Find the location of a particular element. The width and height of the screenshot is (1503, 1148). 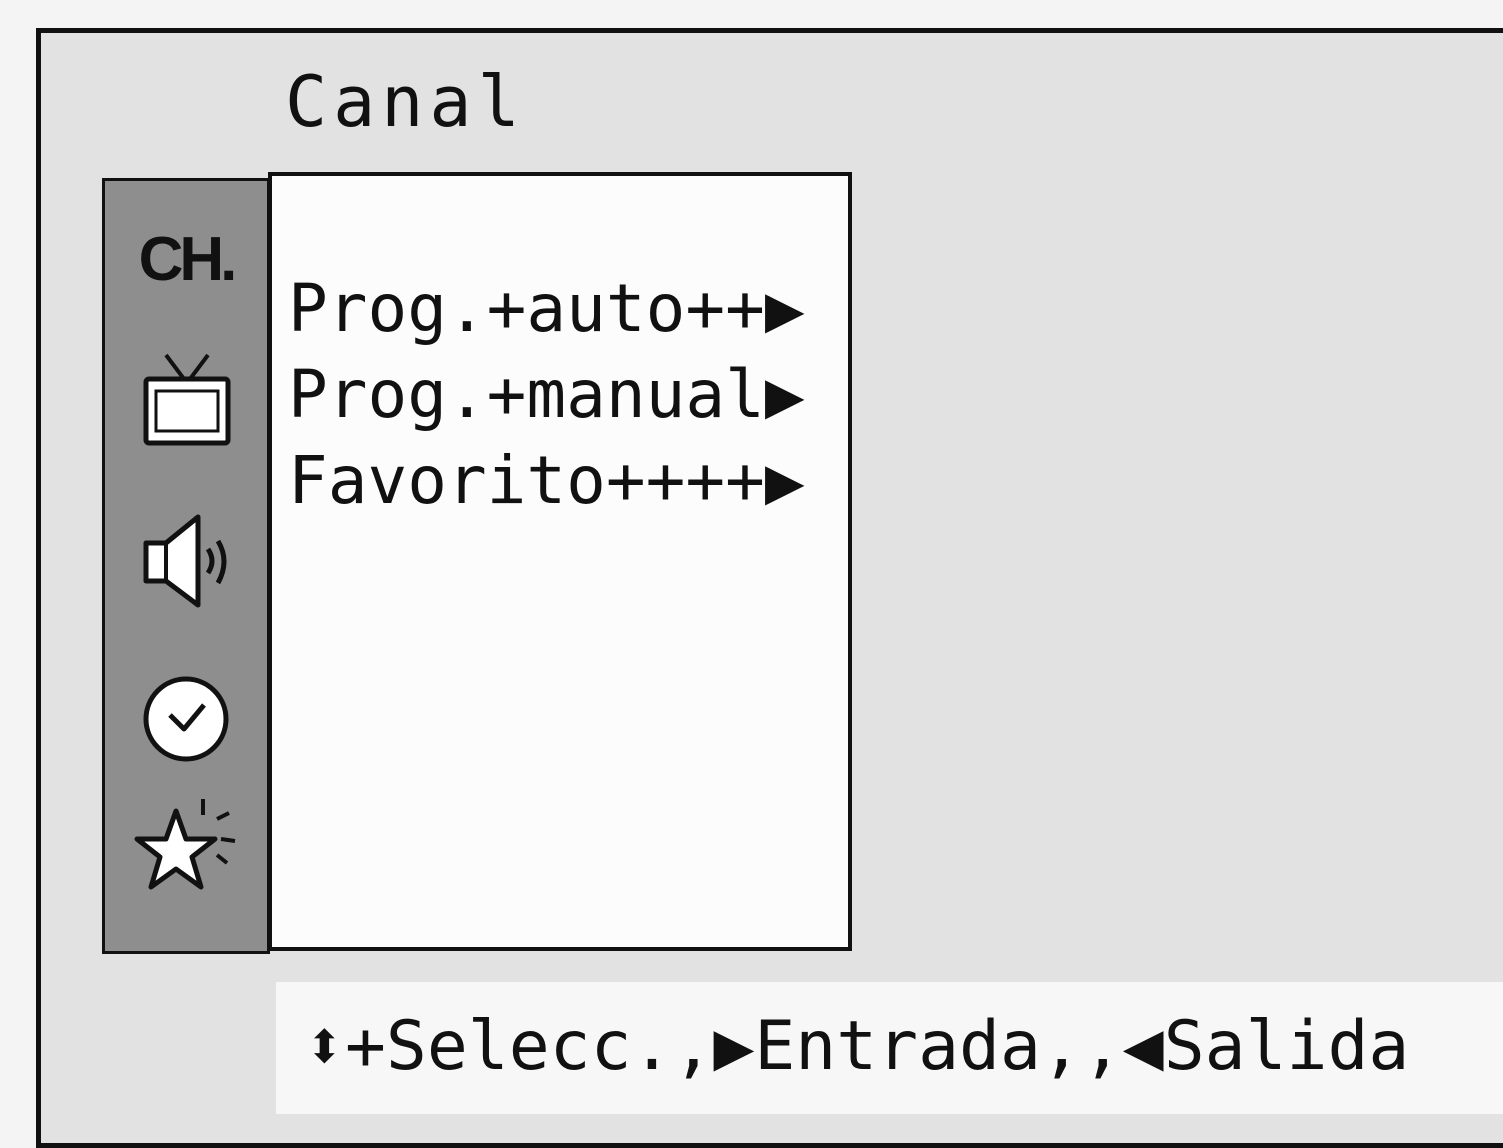

clock-icon is located at coordinates (186, 719).